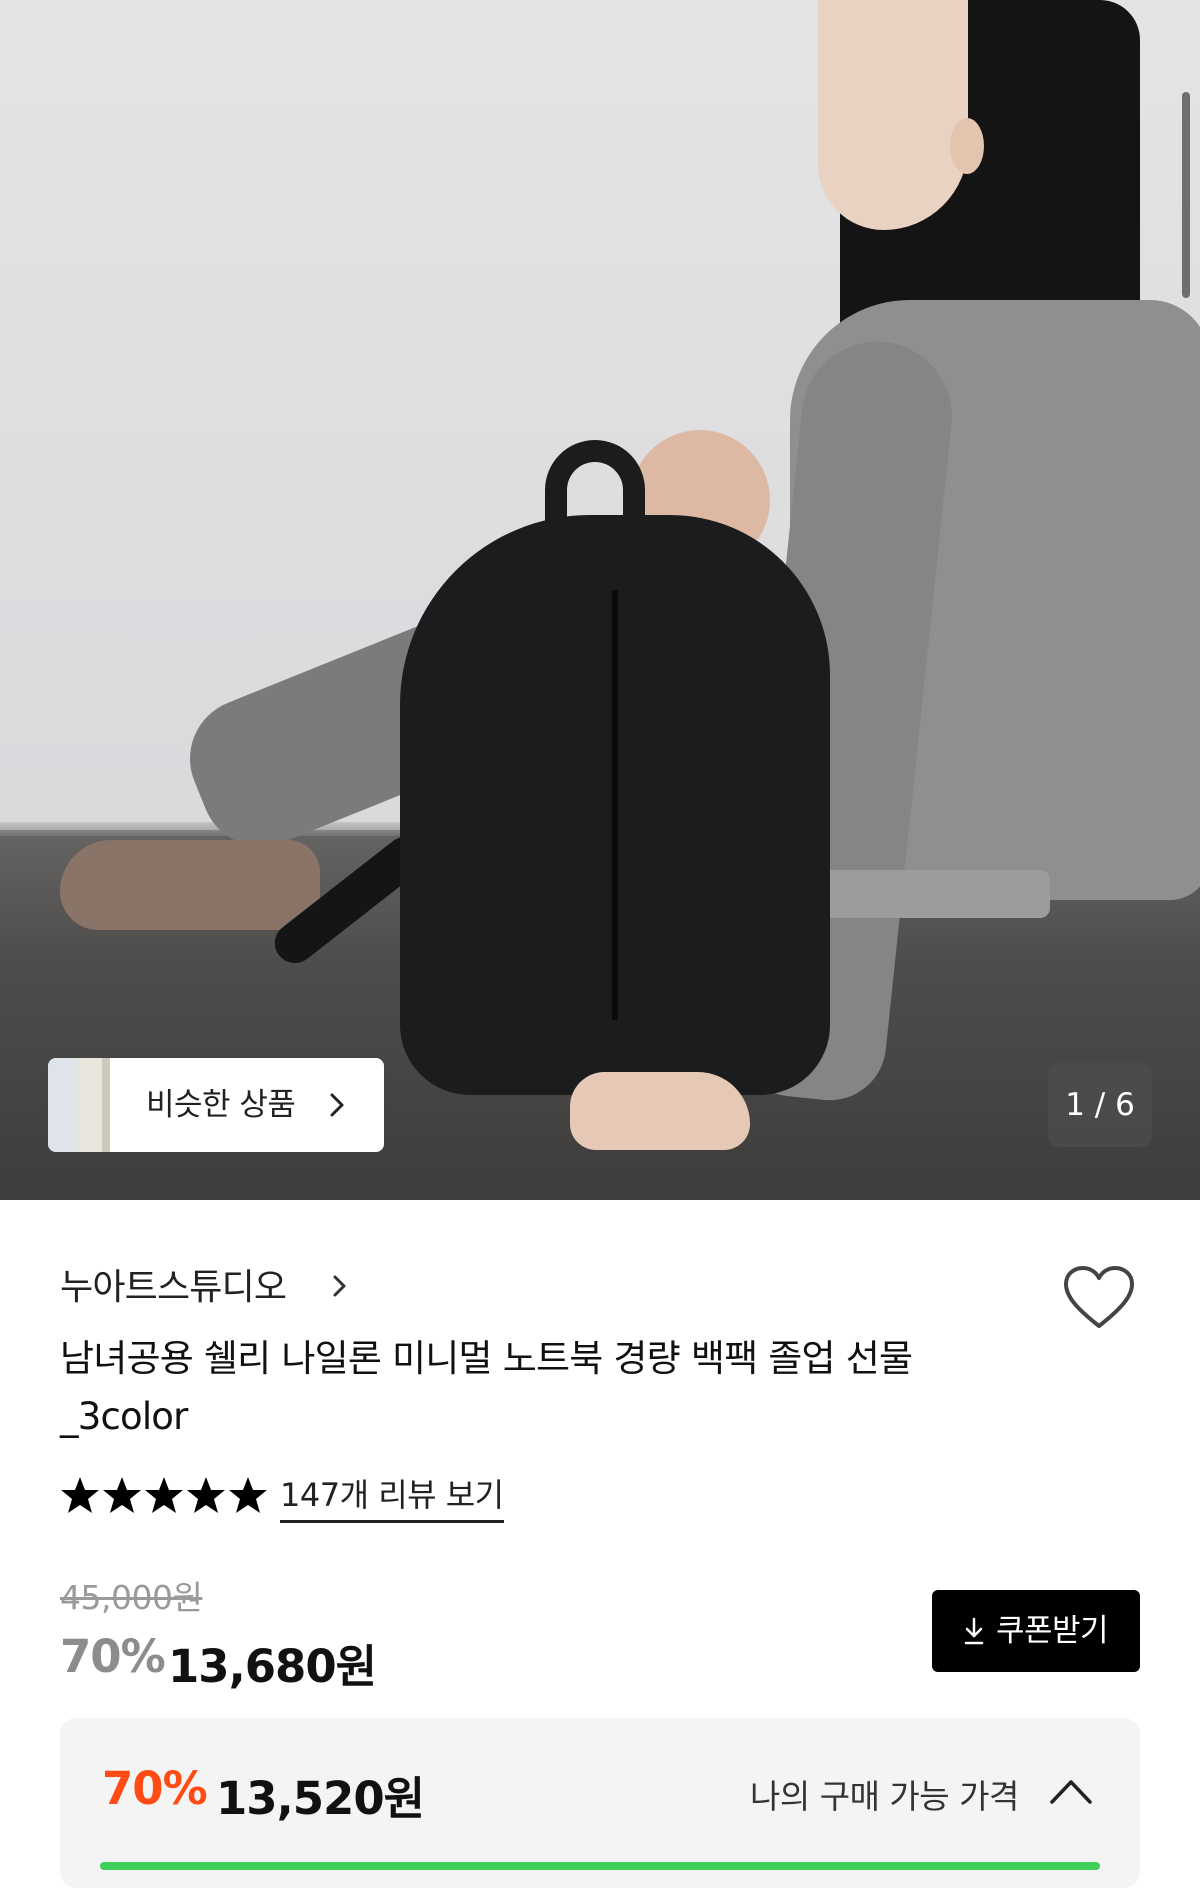 This screenshot has height=1888, width=1200. Describe the element at coordinates (486, 1387) in the screenshot. I see `product-title: 남녀공용 쉘리 나일론 미니멀 노트북 경량 백팩 졸업 선물 _3color` at that location.